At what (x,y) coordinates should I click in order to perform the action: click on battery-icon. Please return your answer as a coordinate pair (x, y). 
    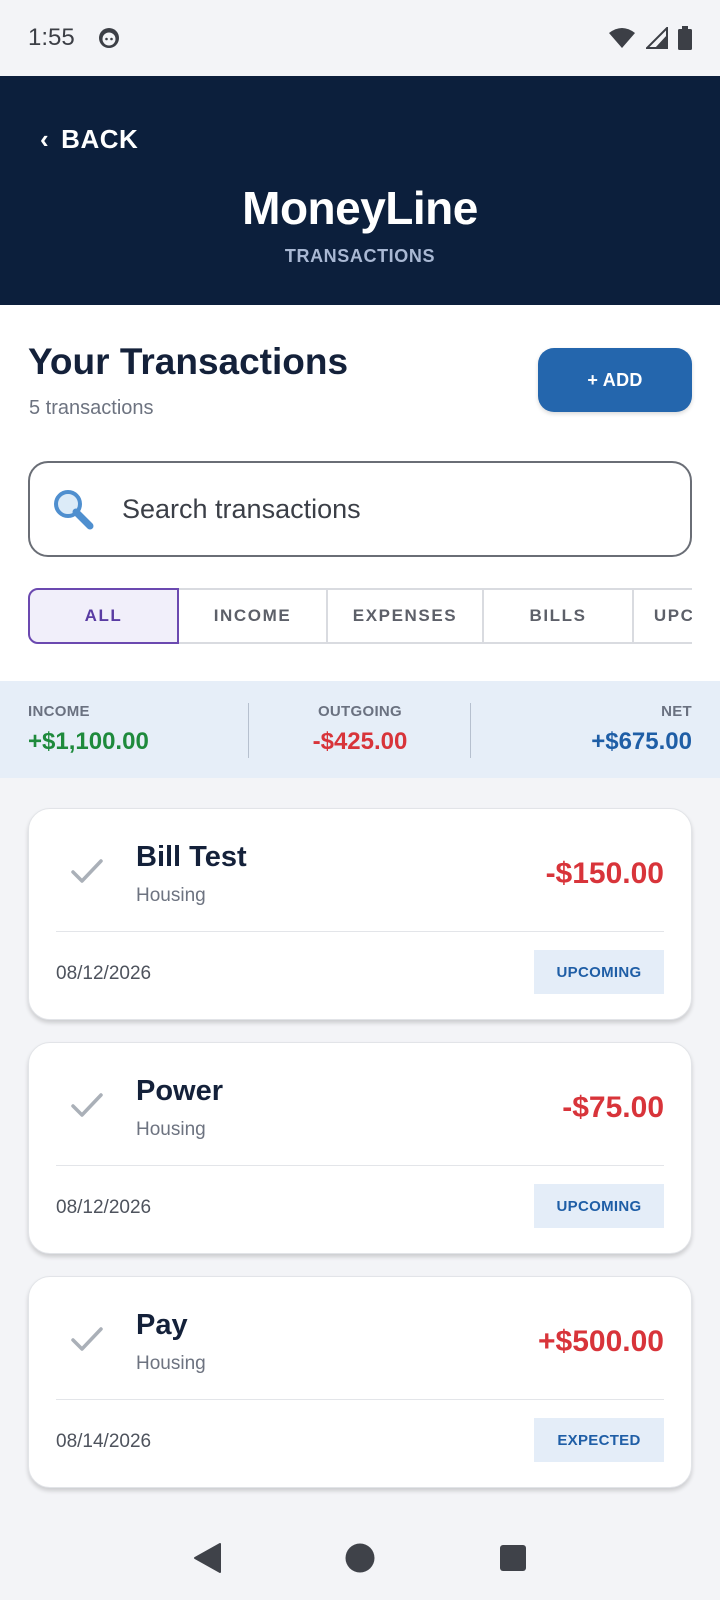
    Looking at the image, I should click on (685, 38).